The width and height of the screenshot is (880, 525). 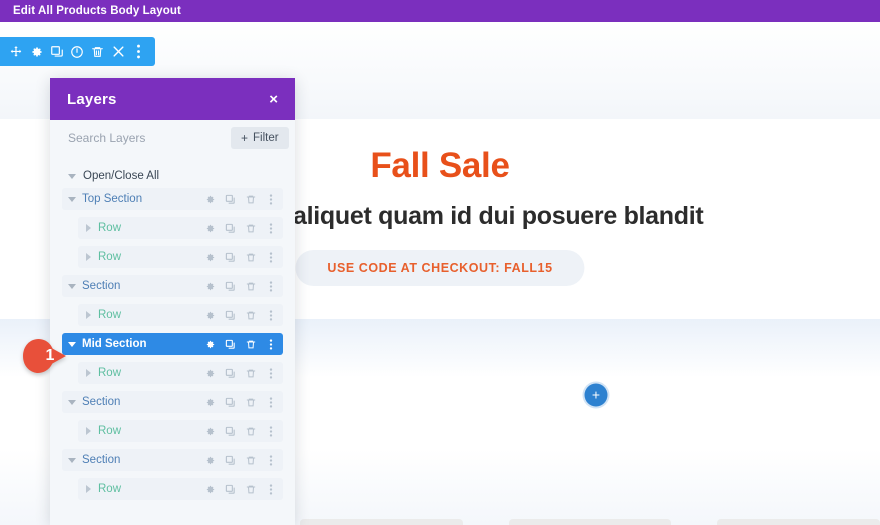 I want to click on layer-row-label: Top Section, so click(x=112, y=199).